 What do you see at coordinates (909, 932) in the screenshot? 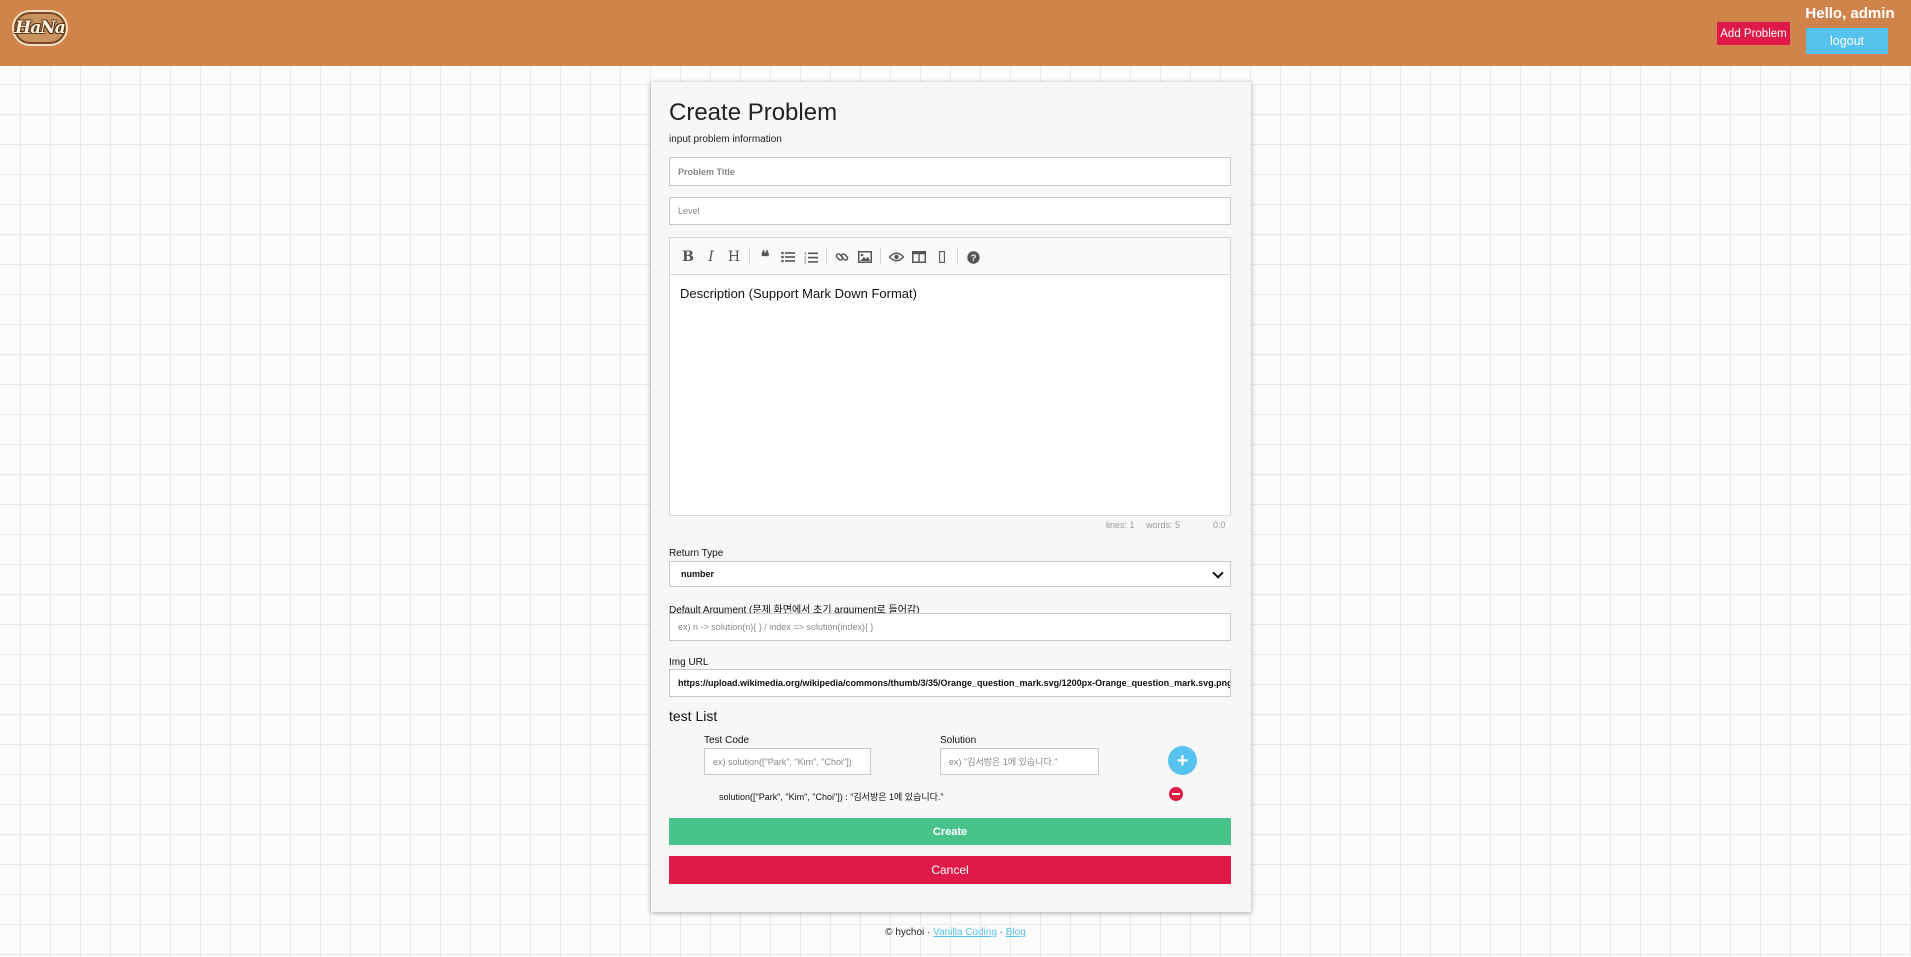
I see `footer-copyright: © hychoi ·` at bounding box center [909, 932].